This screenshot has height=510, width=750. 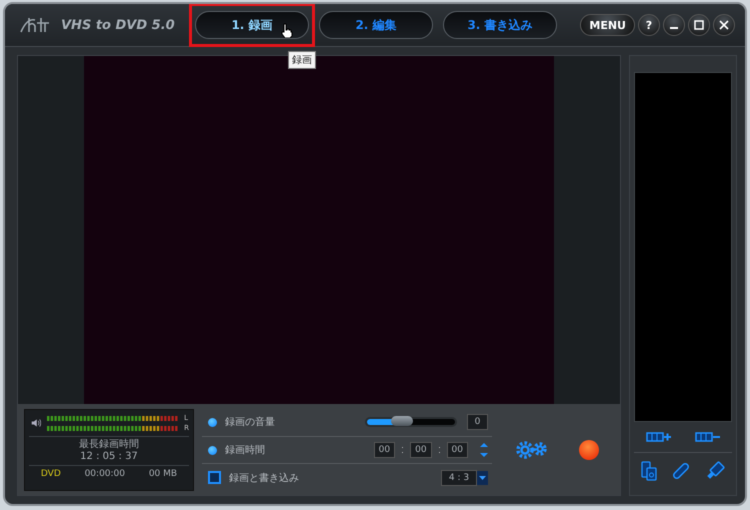 I want to click on tab: 3. 書き込み, so click(x=500, y=25).